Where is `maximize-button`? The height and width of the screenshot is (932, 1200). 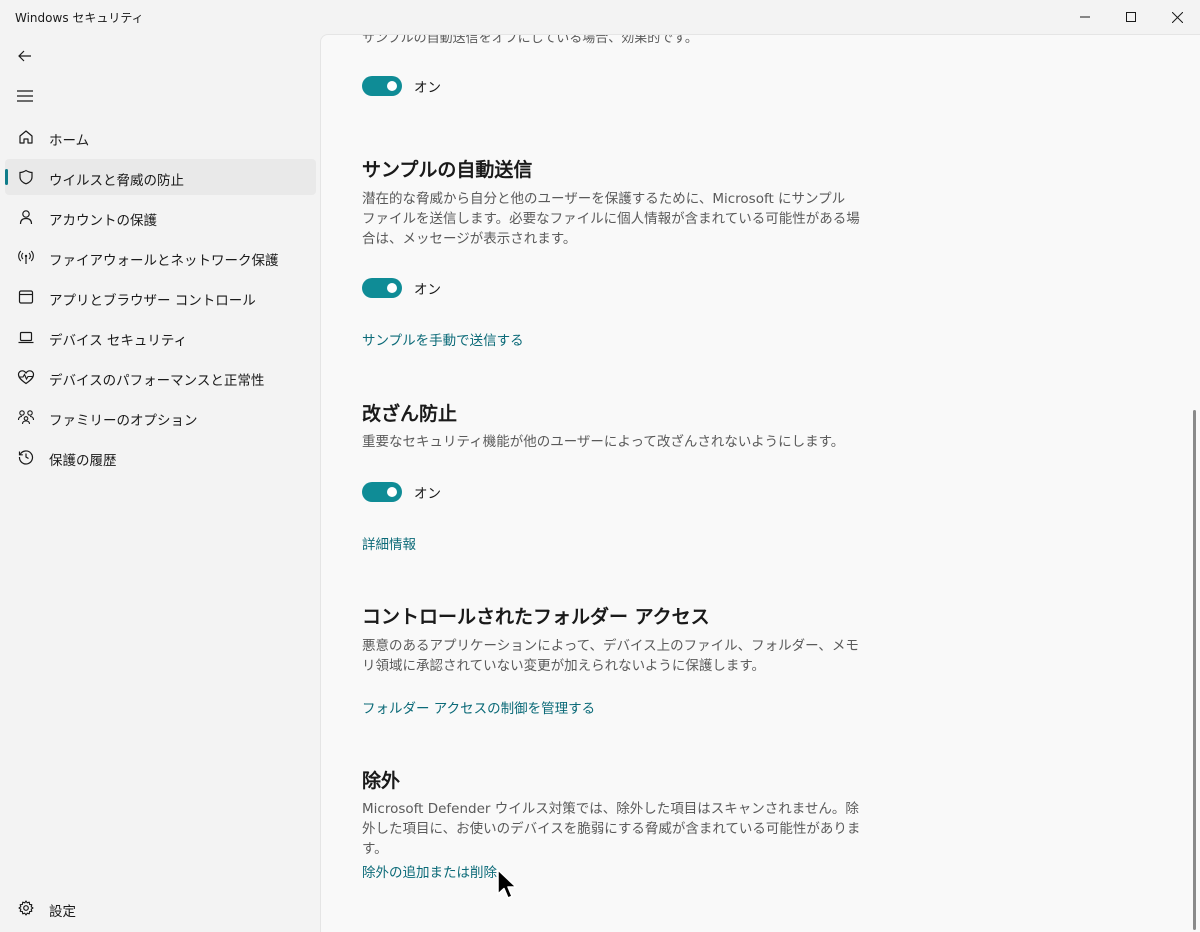 maximize-button is located at coordinates (1131, 17).